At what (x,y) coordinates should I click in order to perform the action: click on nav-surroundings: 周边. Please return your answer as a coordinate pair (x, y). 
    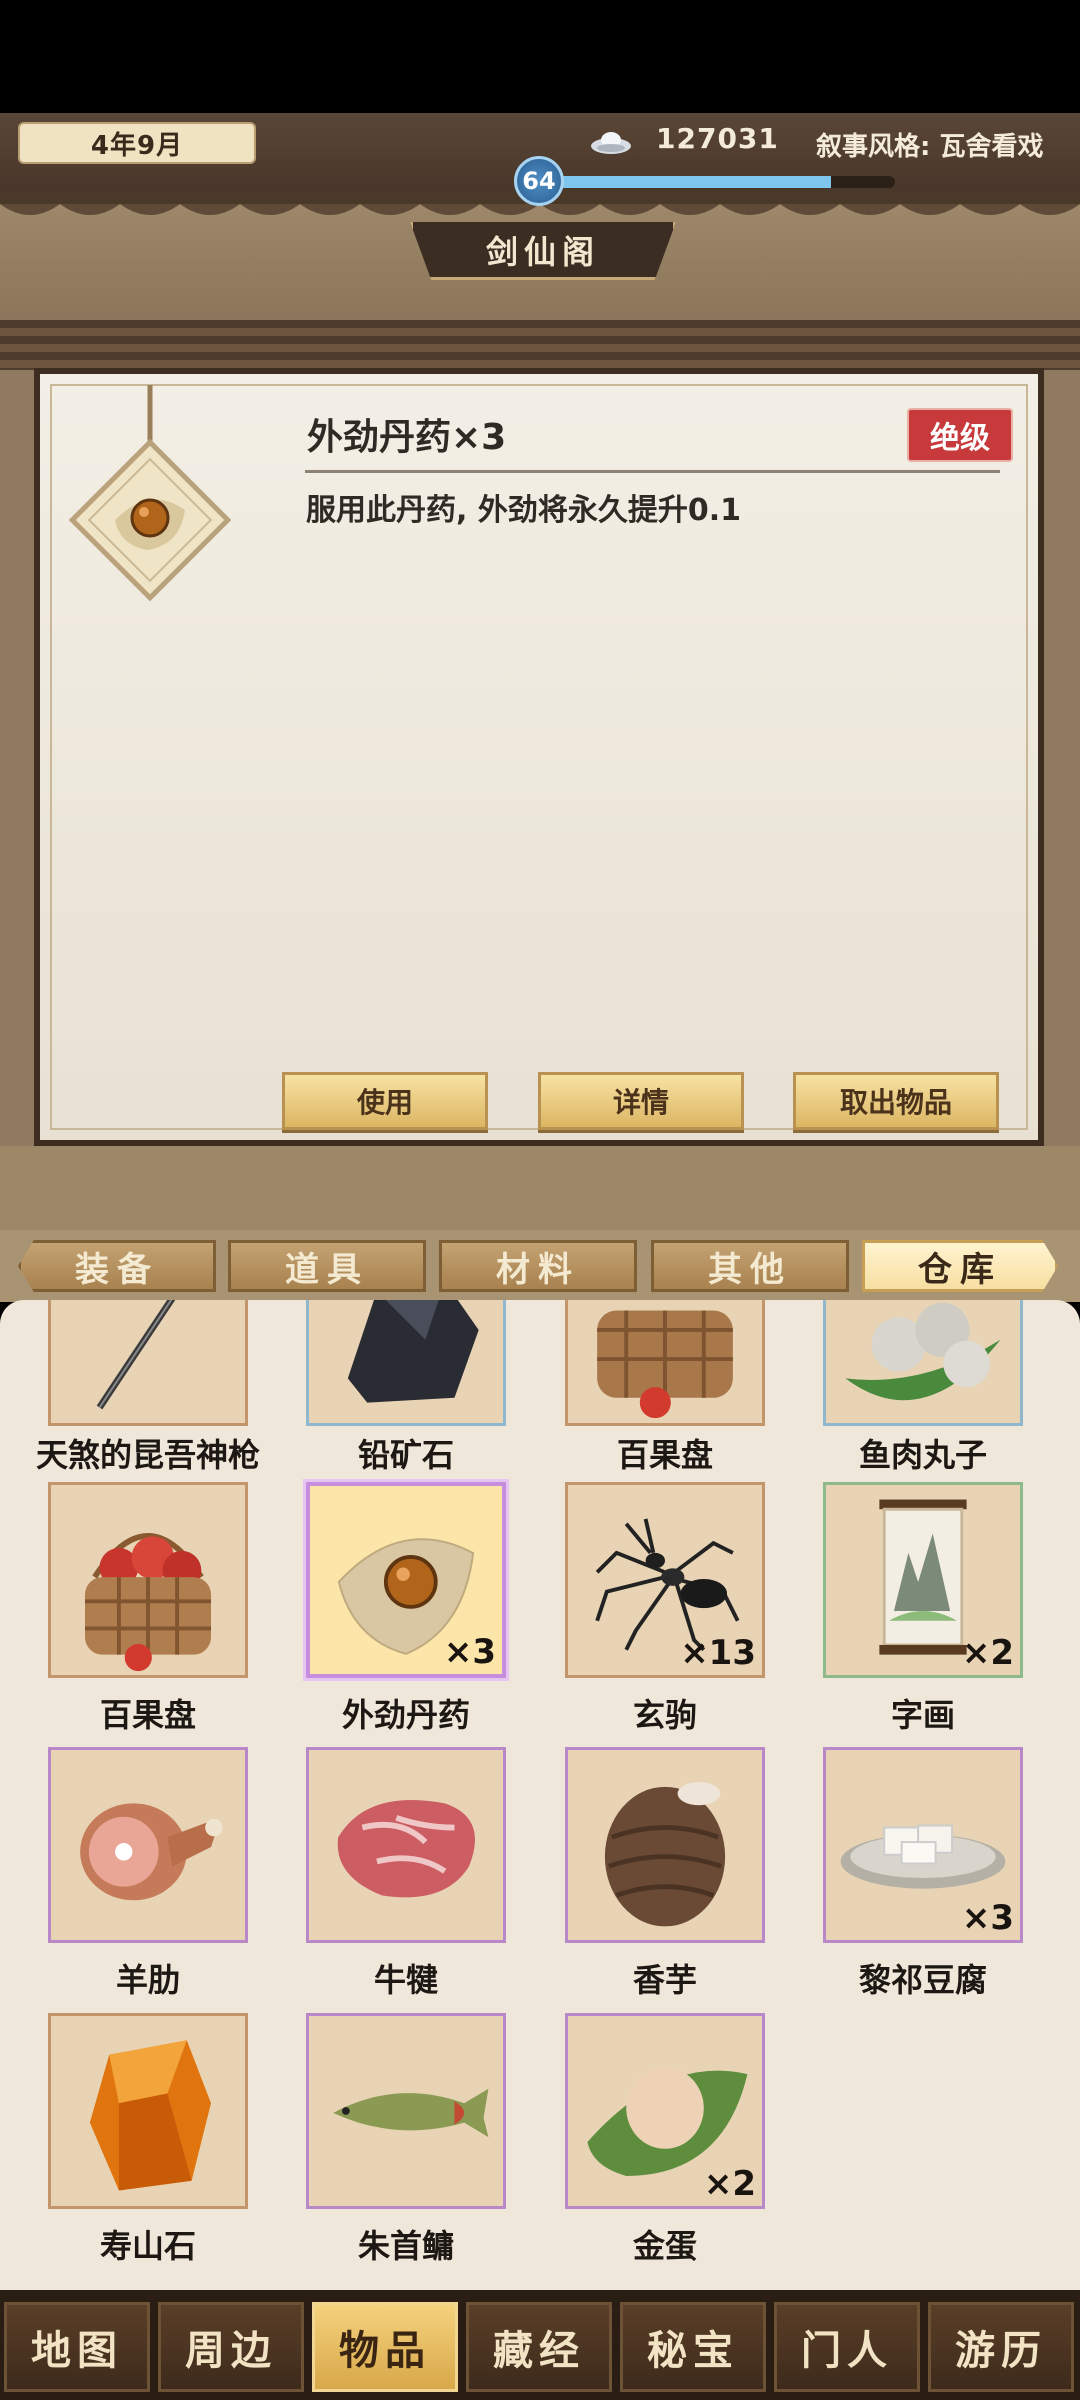
    Looking at the image, I should click on (231, 2347).